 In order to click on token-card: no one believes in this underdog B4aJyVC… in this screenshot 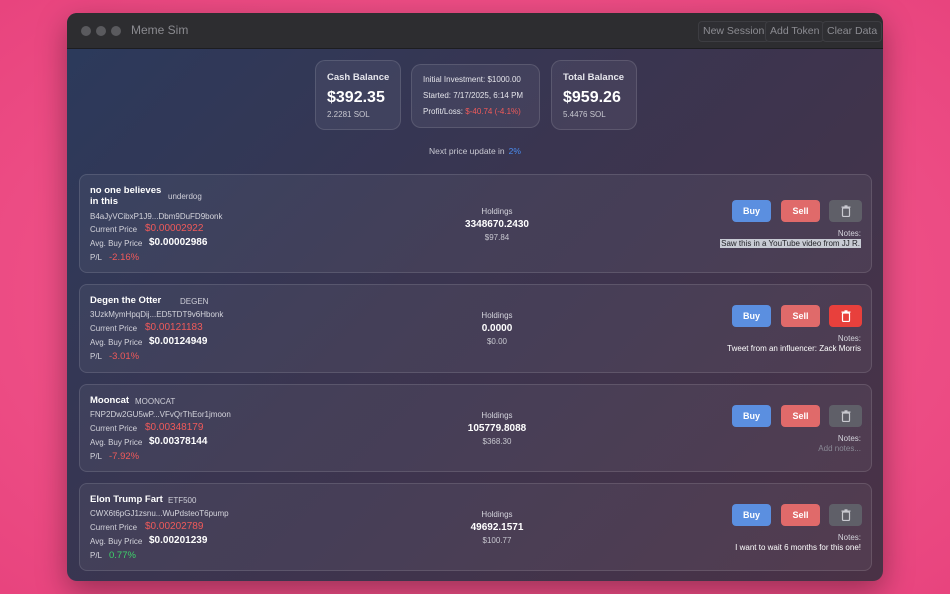, I will do `click(475, 223)`.